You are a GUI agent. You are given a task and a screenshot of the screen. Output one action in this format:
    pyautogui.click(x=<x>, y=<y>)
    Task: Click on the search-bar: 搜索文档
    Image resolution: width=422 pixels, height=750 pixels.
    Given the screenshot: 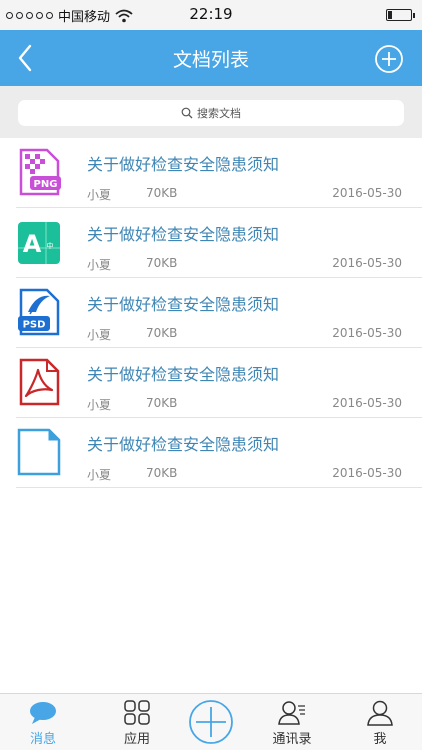 What is the action you would take?
    pyautogui.click(x=211, y=112)
    